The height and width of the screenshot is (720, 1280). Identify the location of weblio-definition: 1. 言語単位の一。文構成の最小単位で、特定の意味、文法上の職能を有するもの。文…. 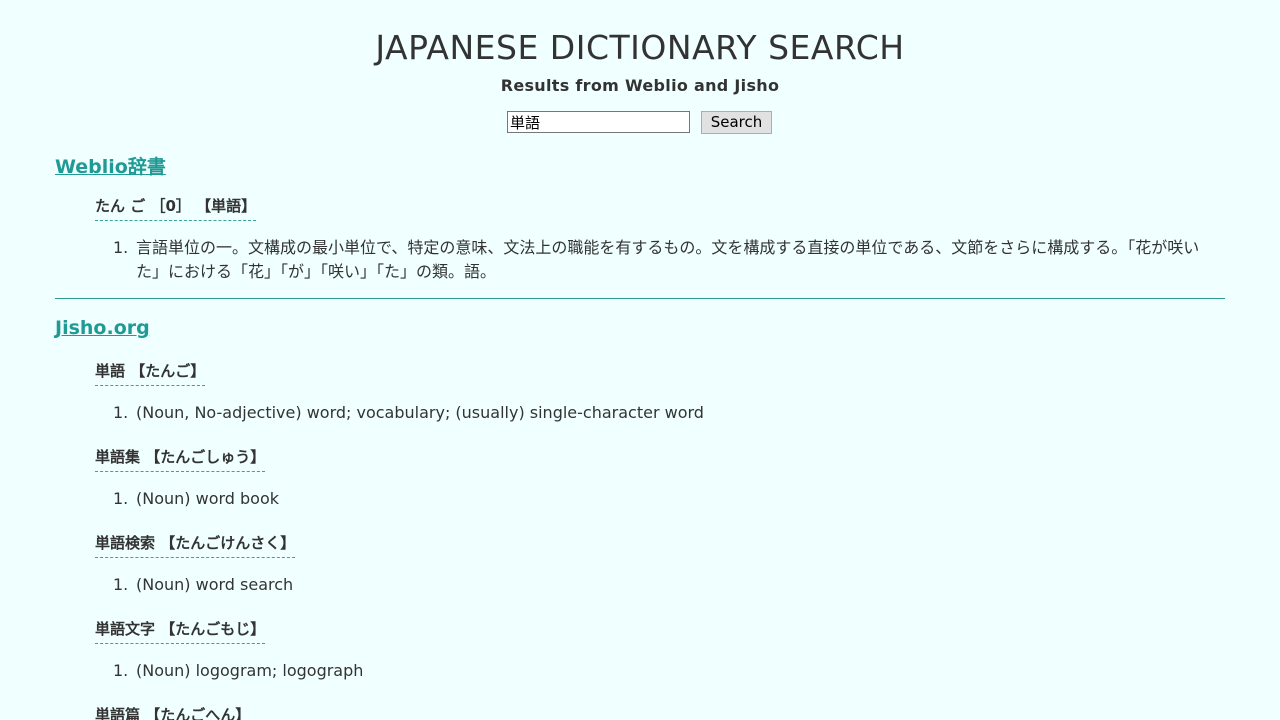
(661, 260).